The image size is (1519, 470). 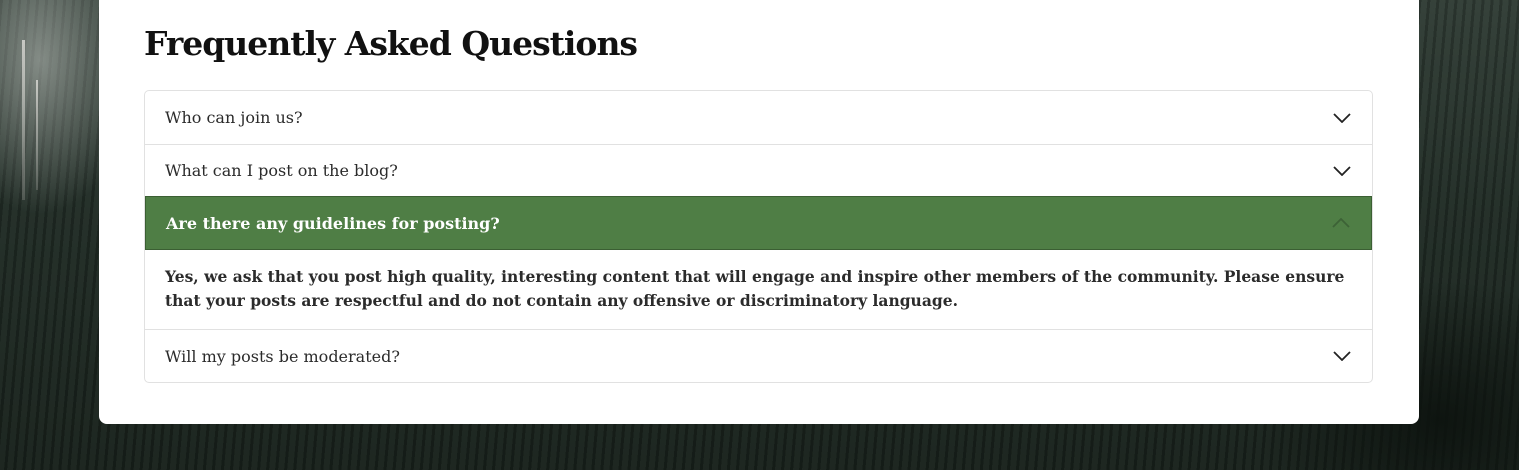 I want to click on faq-question: Will my posts be moderated?, so click(x=282, y=356).